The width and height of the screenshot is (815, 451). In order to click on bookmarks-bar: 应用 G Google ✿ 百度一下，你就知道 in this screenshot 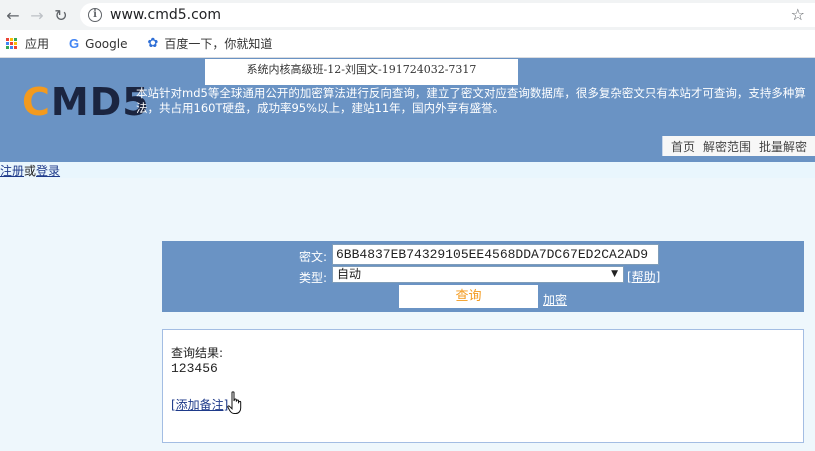, I will do `click(407, 44)`.